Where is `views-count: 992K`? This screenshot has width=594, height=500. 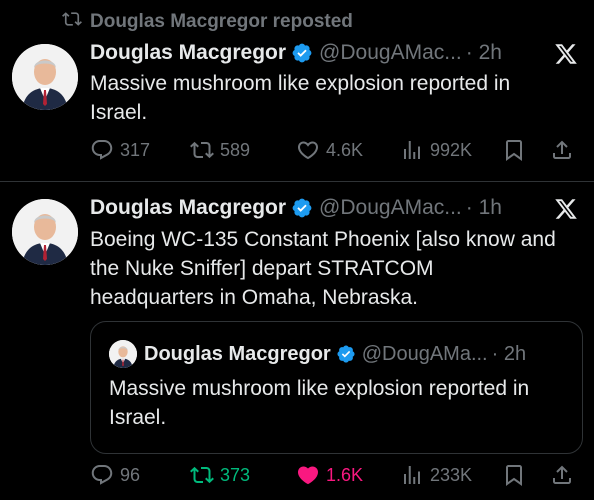 views-count: 992K is located at coordinates (451, 149).